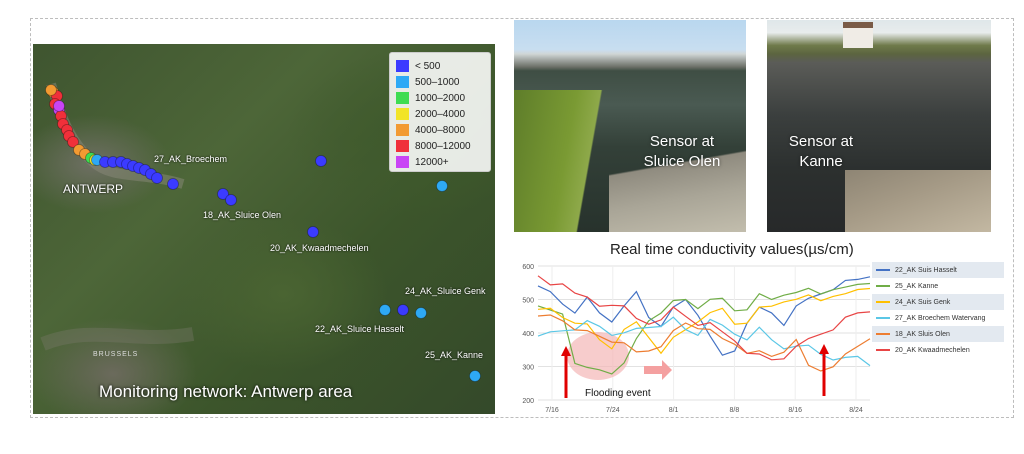 The height and width of the screenshot is (454, 1024). I want to click on chart-legend-label: 24_AK Suis Genk, so click(923, 302).